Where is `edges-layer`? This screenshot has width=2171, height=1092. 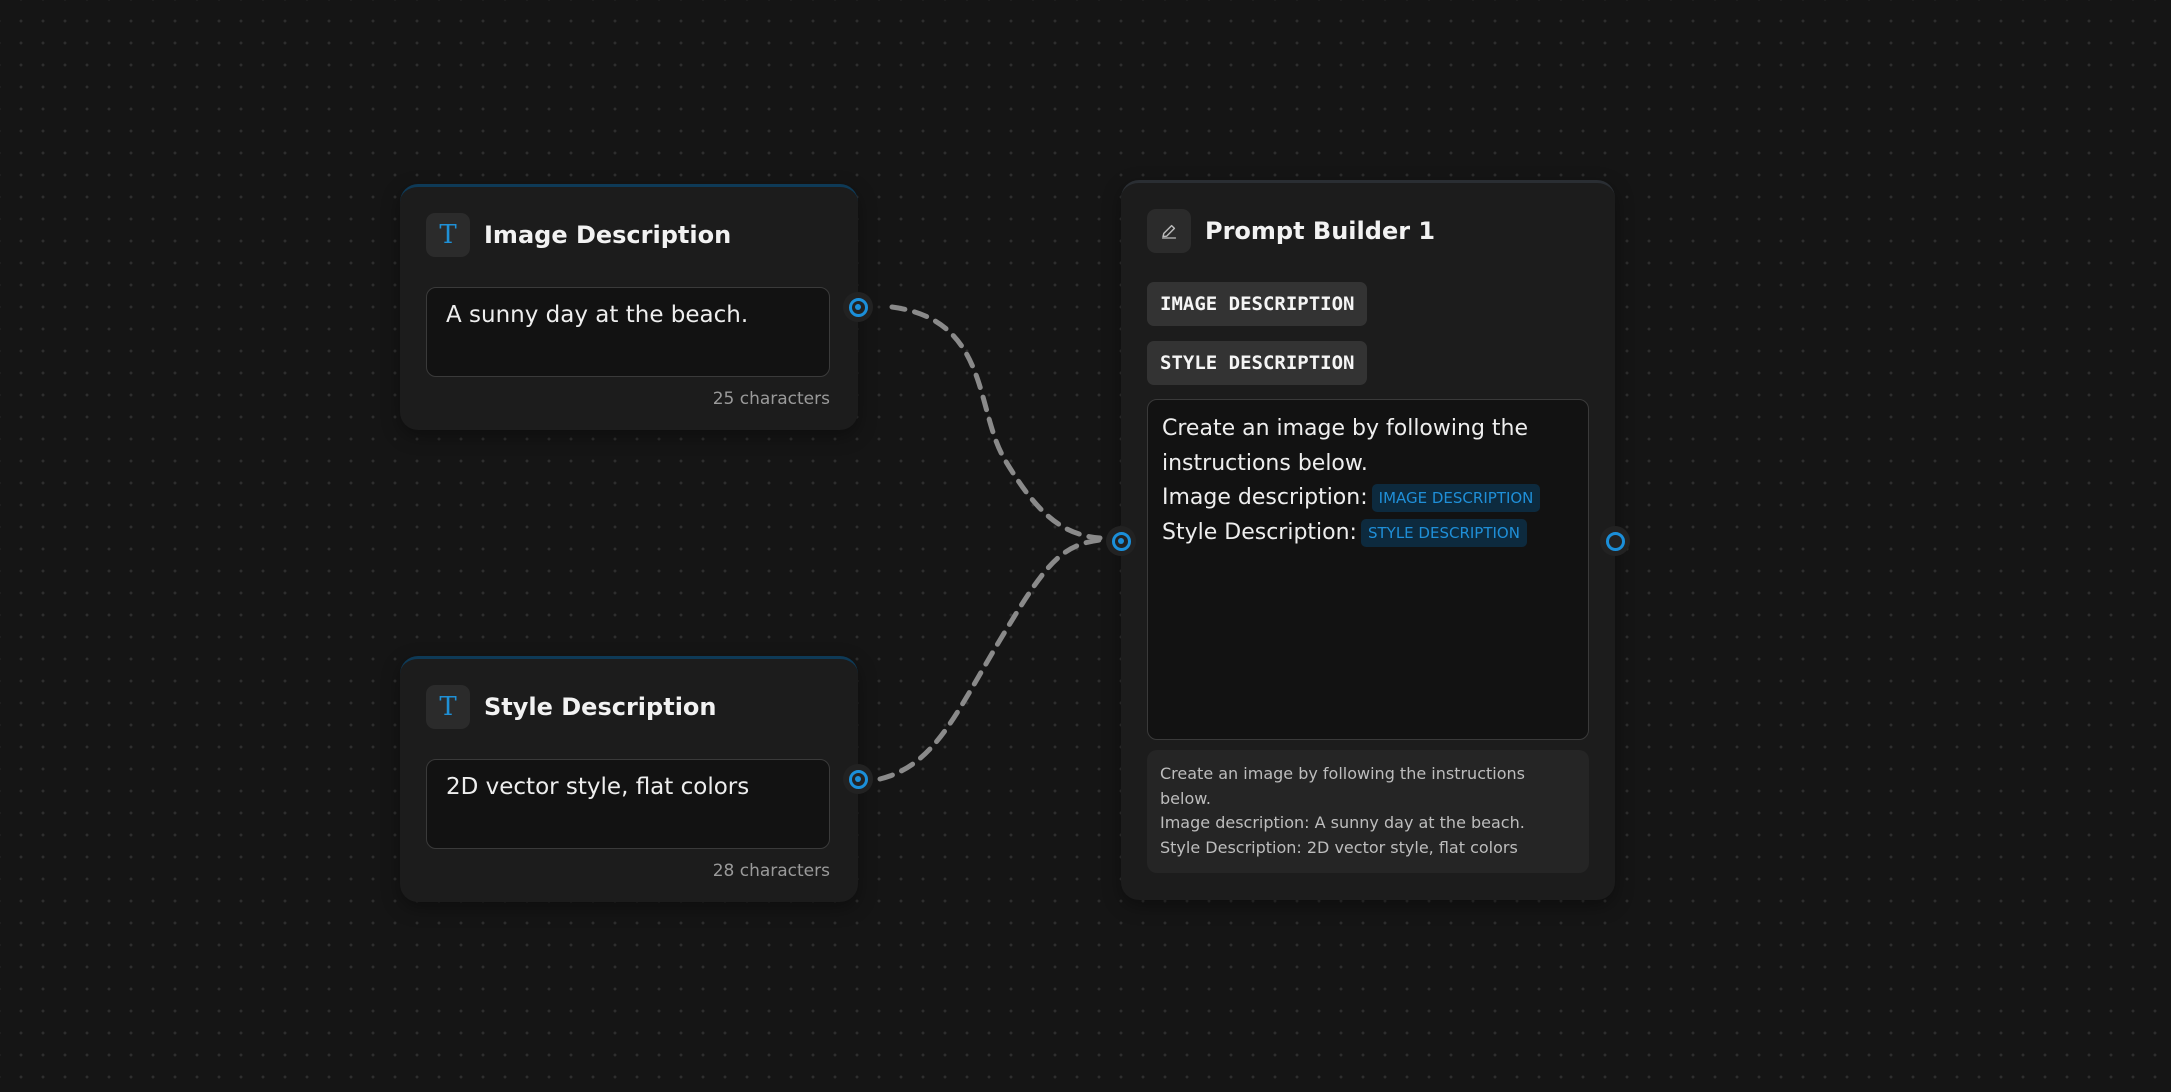
edges-layer is located at coordinates (990, 543).